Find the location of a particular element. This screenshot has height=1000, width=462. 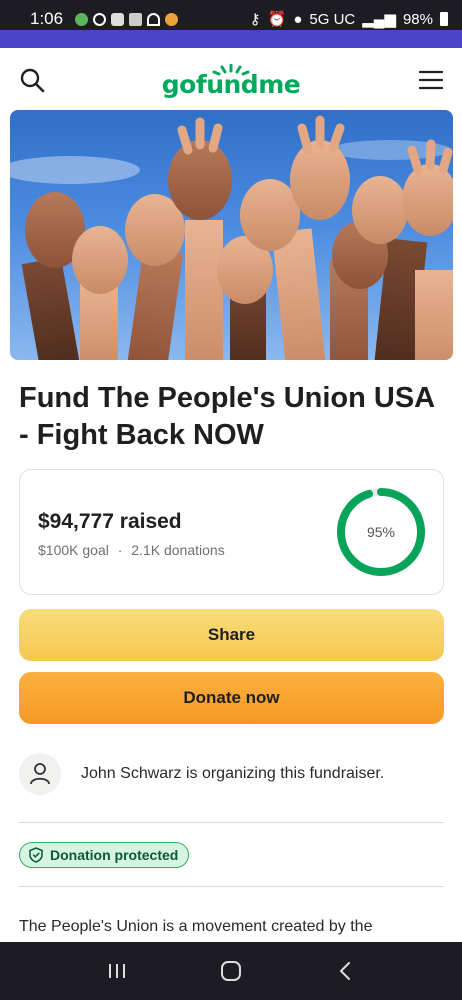

system-nav-bar is located at coordinates (231, 971).